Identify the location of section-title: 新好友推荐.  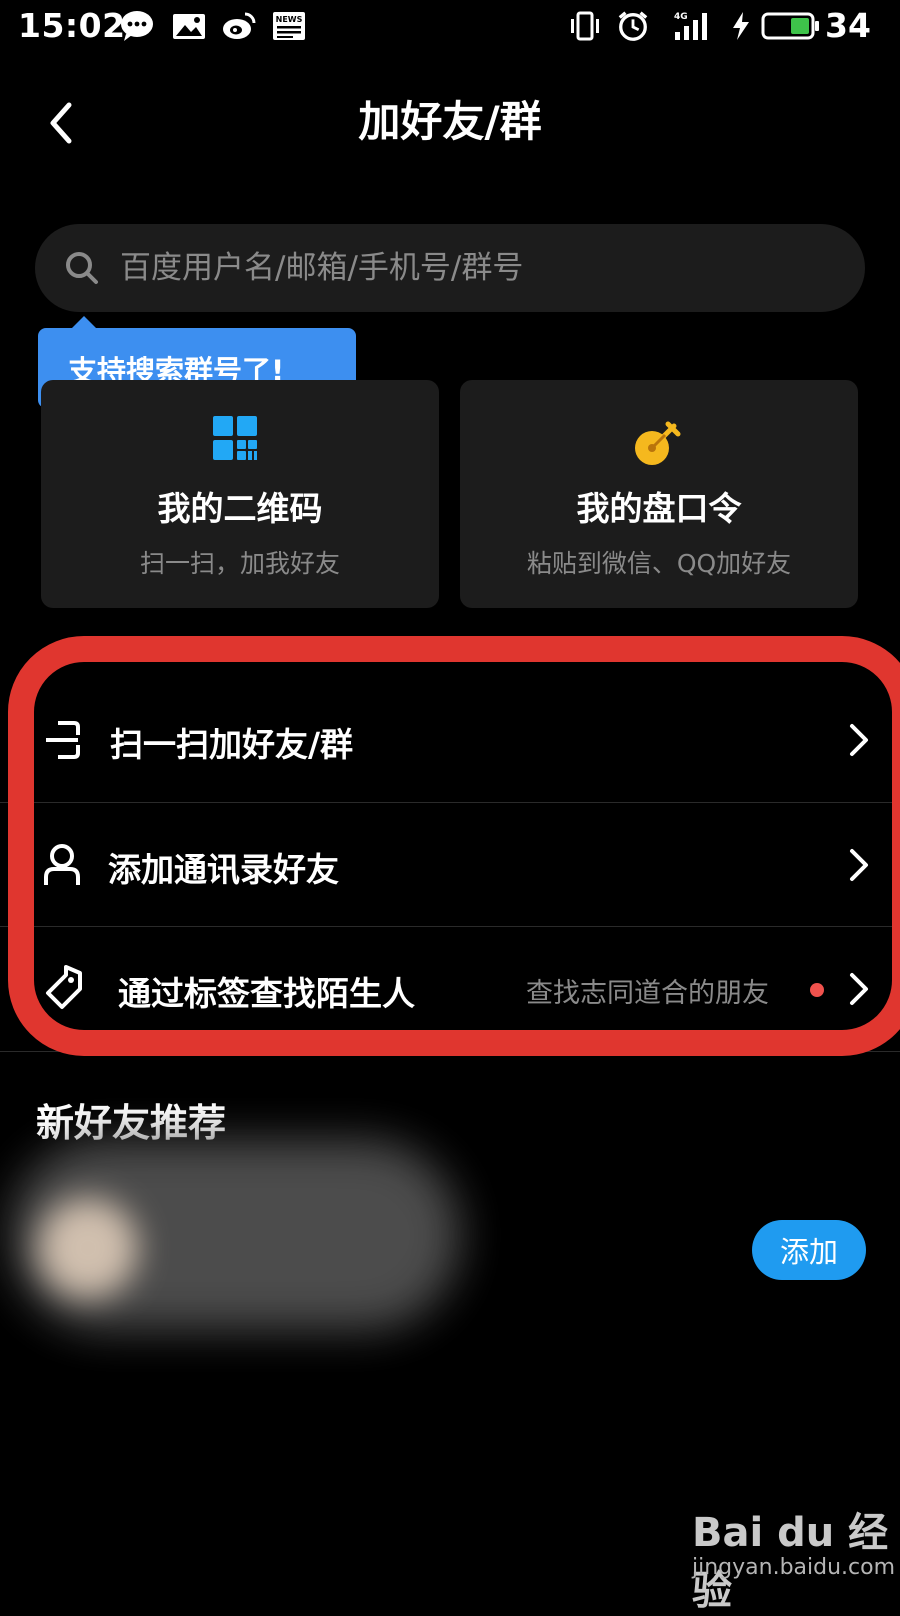
(131, 1123).